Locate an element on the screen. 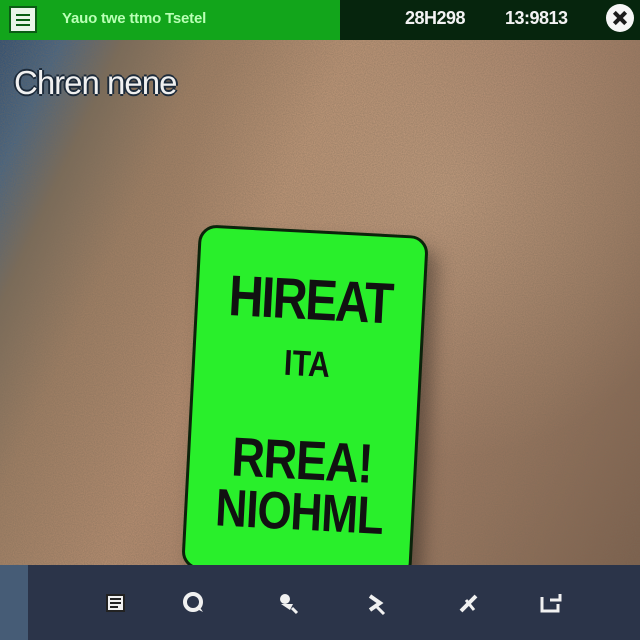  refresh-button is located at coordinates (193, 603).